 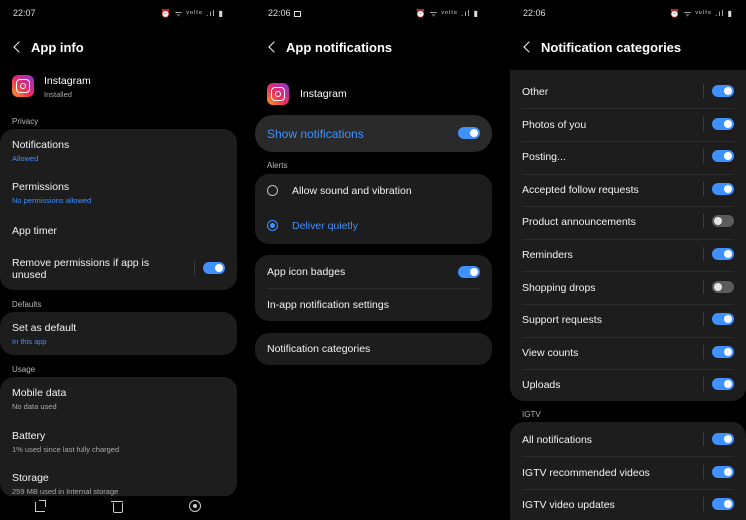 I want to click on deliver-quietly-radio, so click(x=272, y=225).